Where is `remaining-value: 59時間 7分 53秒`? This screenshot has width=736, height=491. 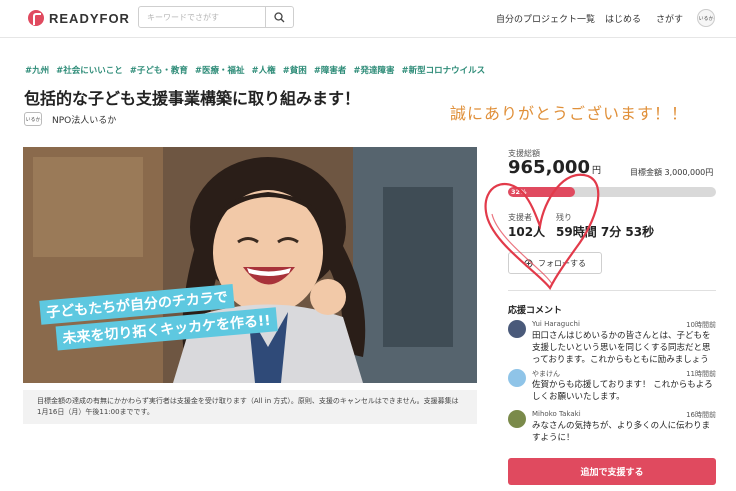 remaining-value: 59時間 7分 53秒 is located at coordinates (605, 232).